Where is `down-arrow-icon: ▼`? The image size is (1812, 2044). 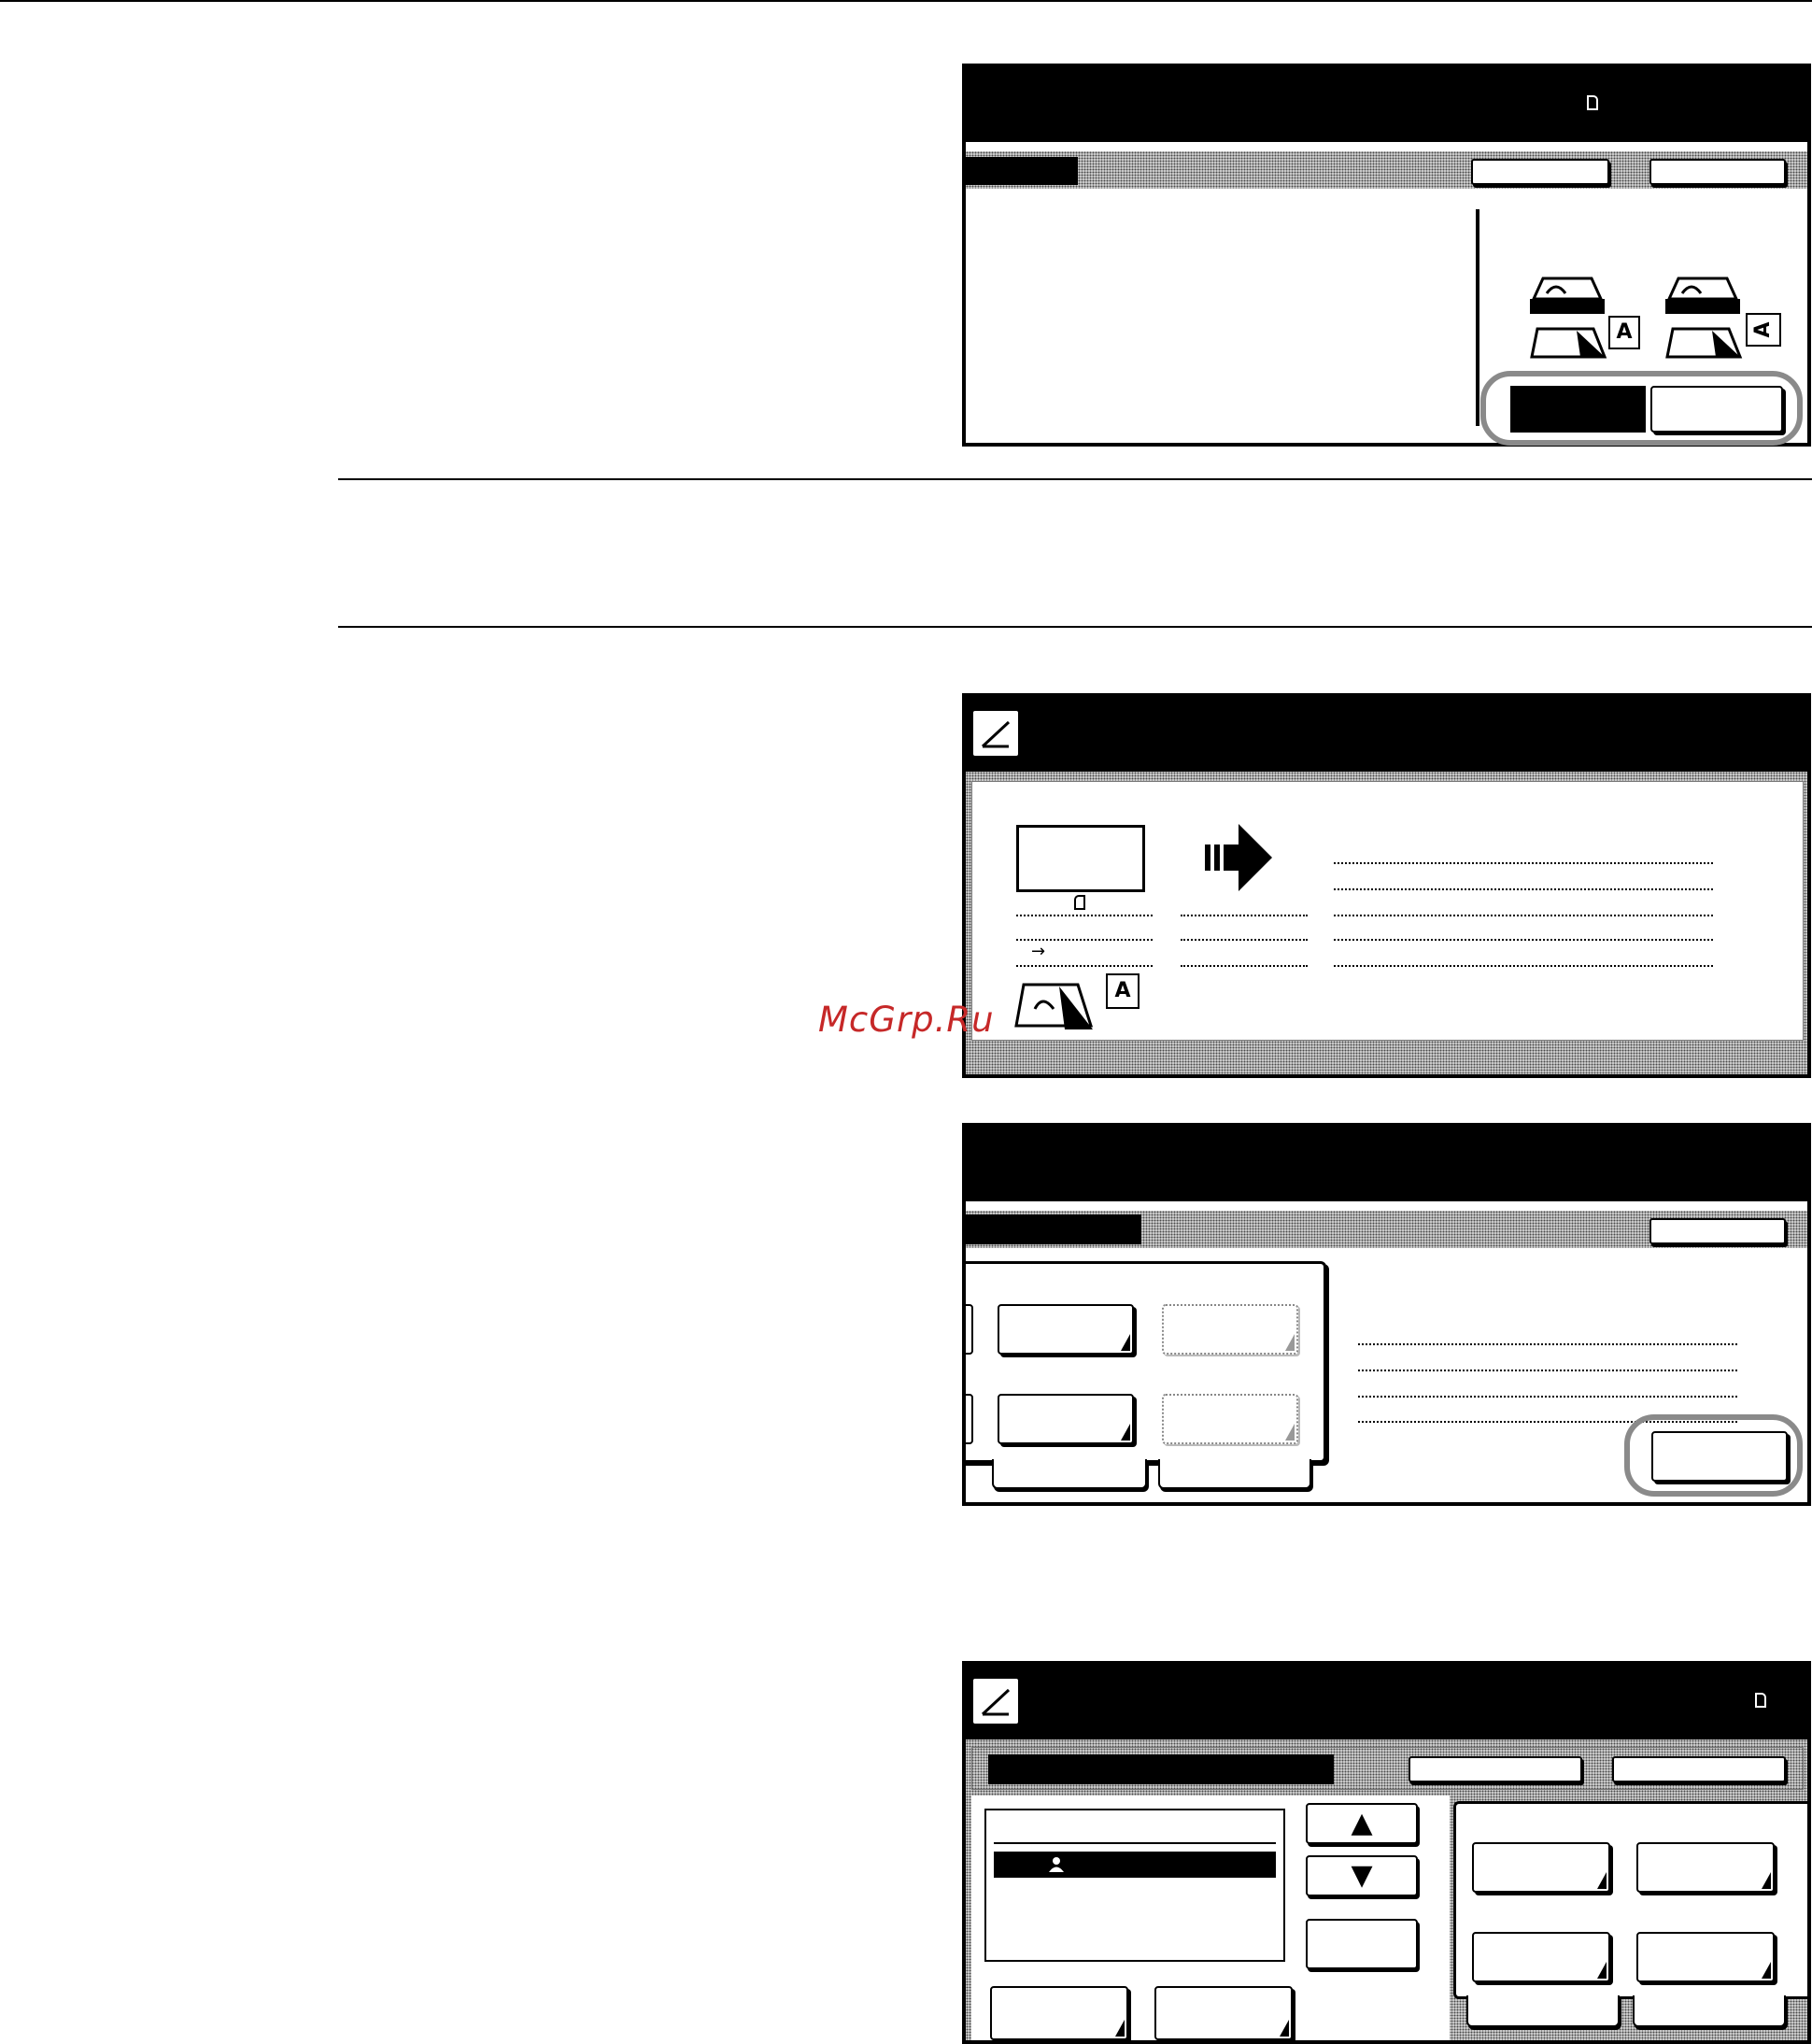 down-arrow-icon: ▼ is located at coordinates (1362, 1875).